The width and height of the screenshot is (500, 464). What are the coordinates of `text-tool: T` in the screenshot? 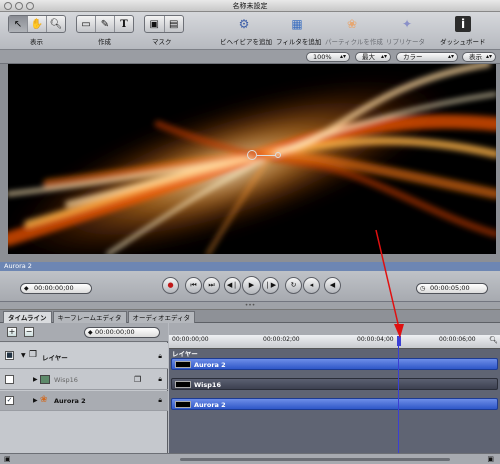 It's located at (124, 24).